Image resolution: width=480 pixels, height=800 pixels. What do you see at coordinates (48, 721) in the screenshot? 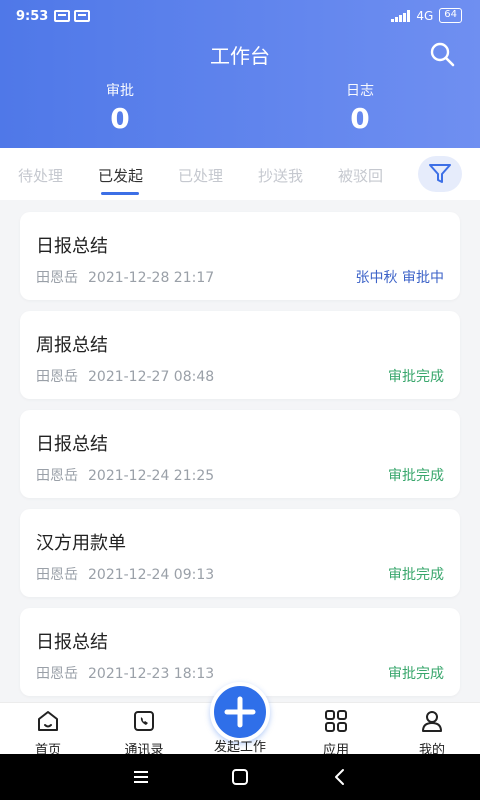
I see `home-icon` at bounding box center [48, 721].